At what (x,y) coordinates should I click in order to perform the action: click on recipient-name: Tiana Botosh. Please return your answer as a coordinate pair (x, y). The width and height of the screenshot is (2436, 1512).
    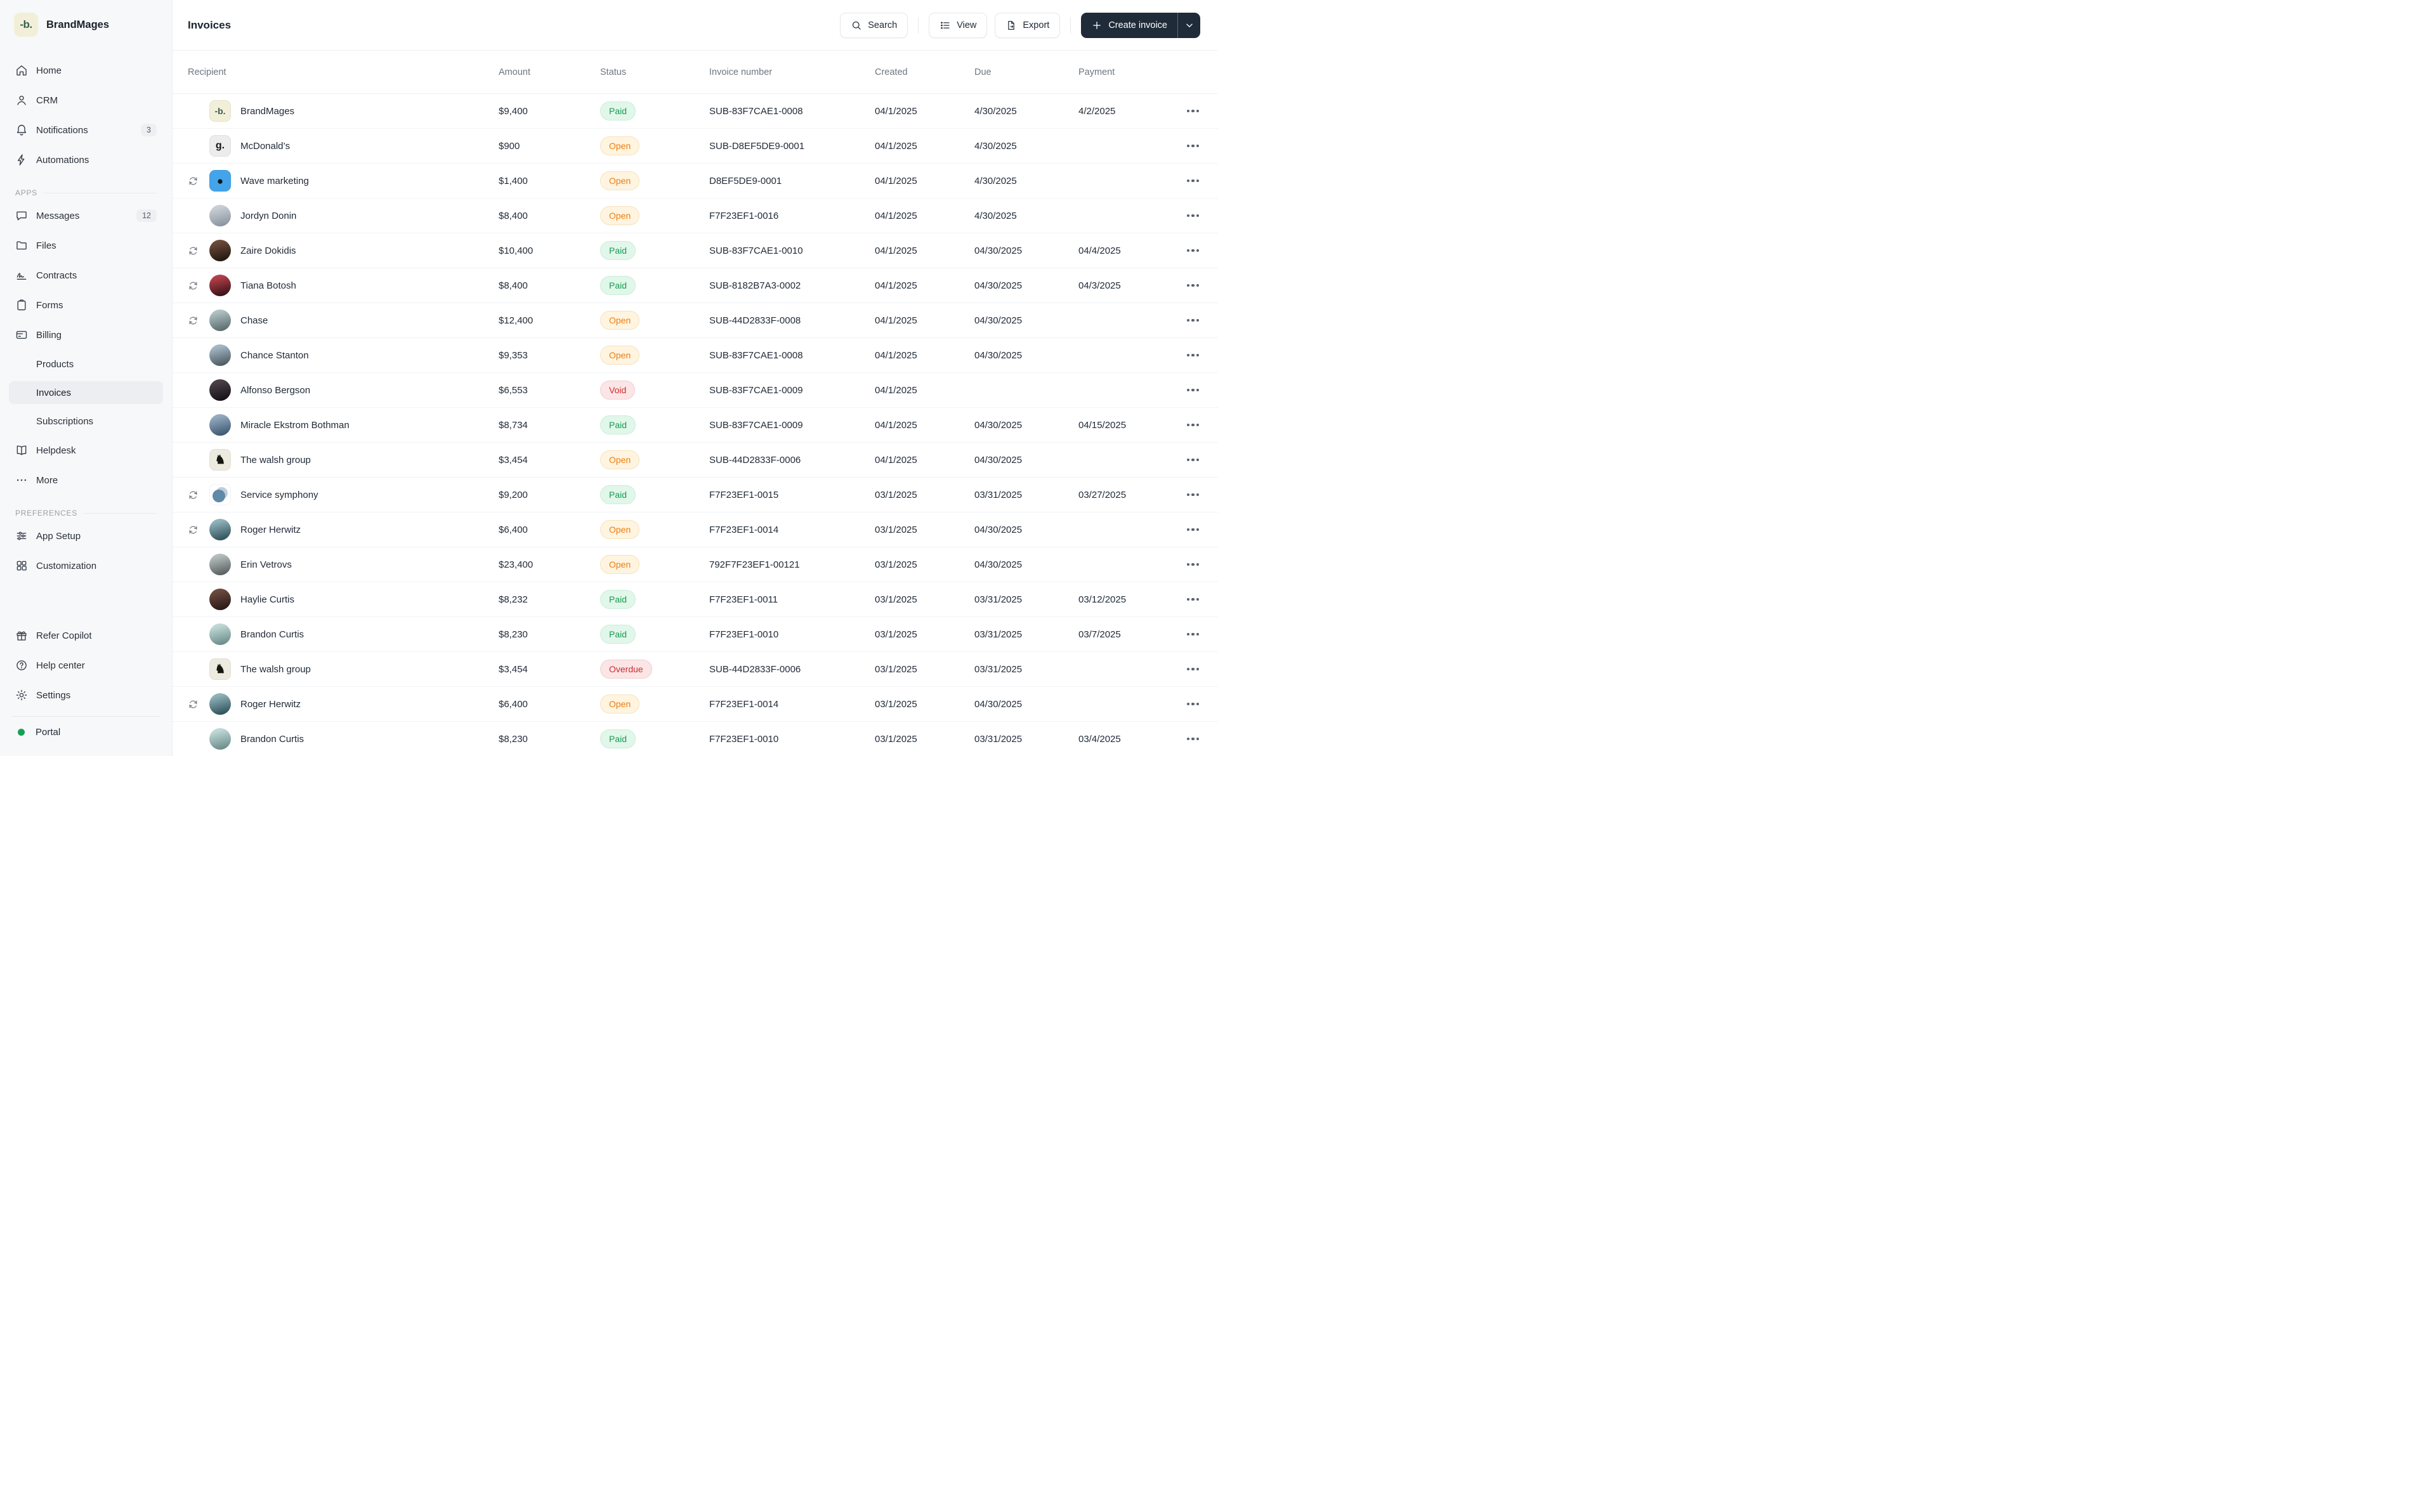
    Looking at the image, I should click on (268, 285).